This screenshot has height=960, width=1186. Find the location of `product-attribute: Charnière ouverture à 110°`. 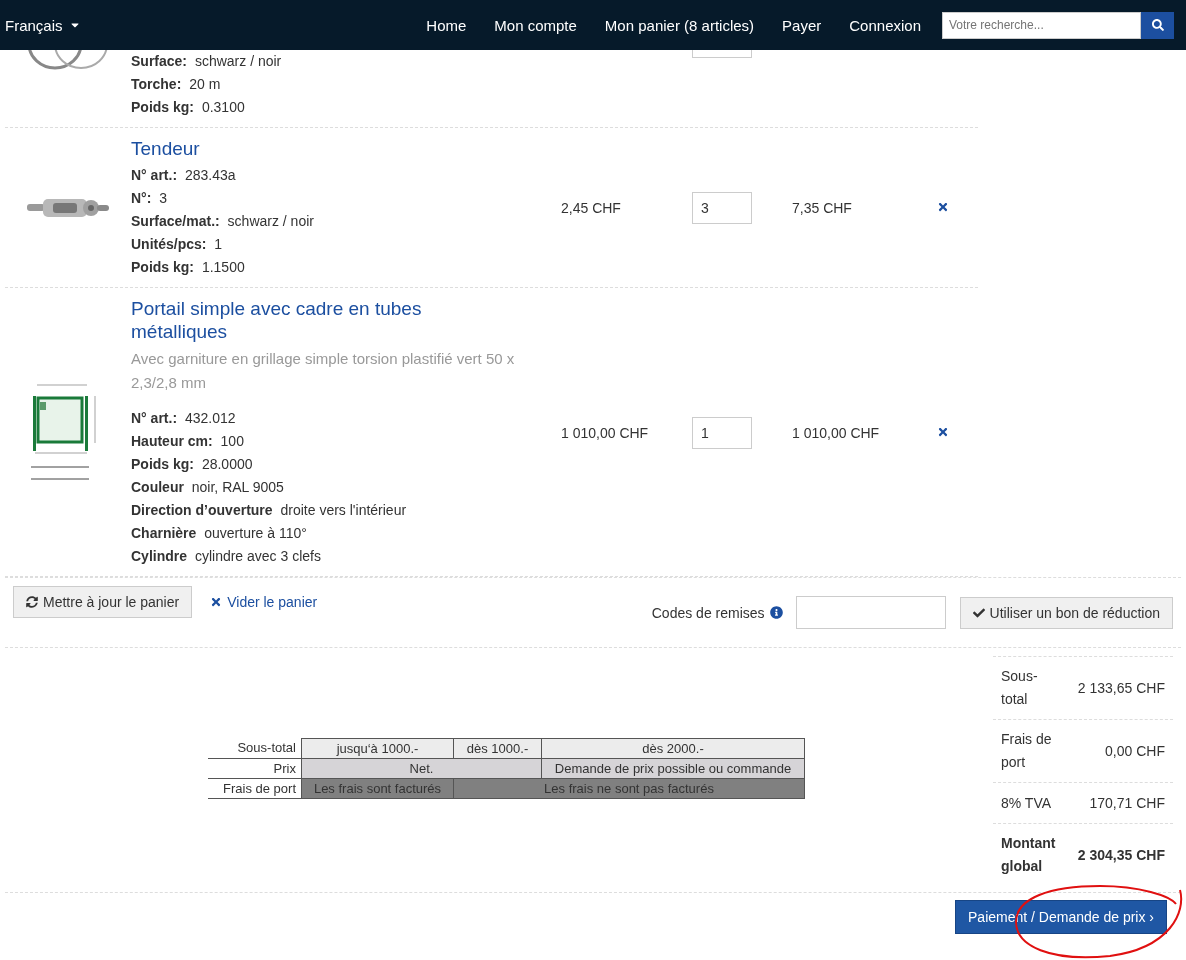

product-attribute: Charnière ouverture à 110° is located at coordinates (219, 533).